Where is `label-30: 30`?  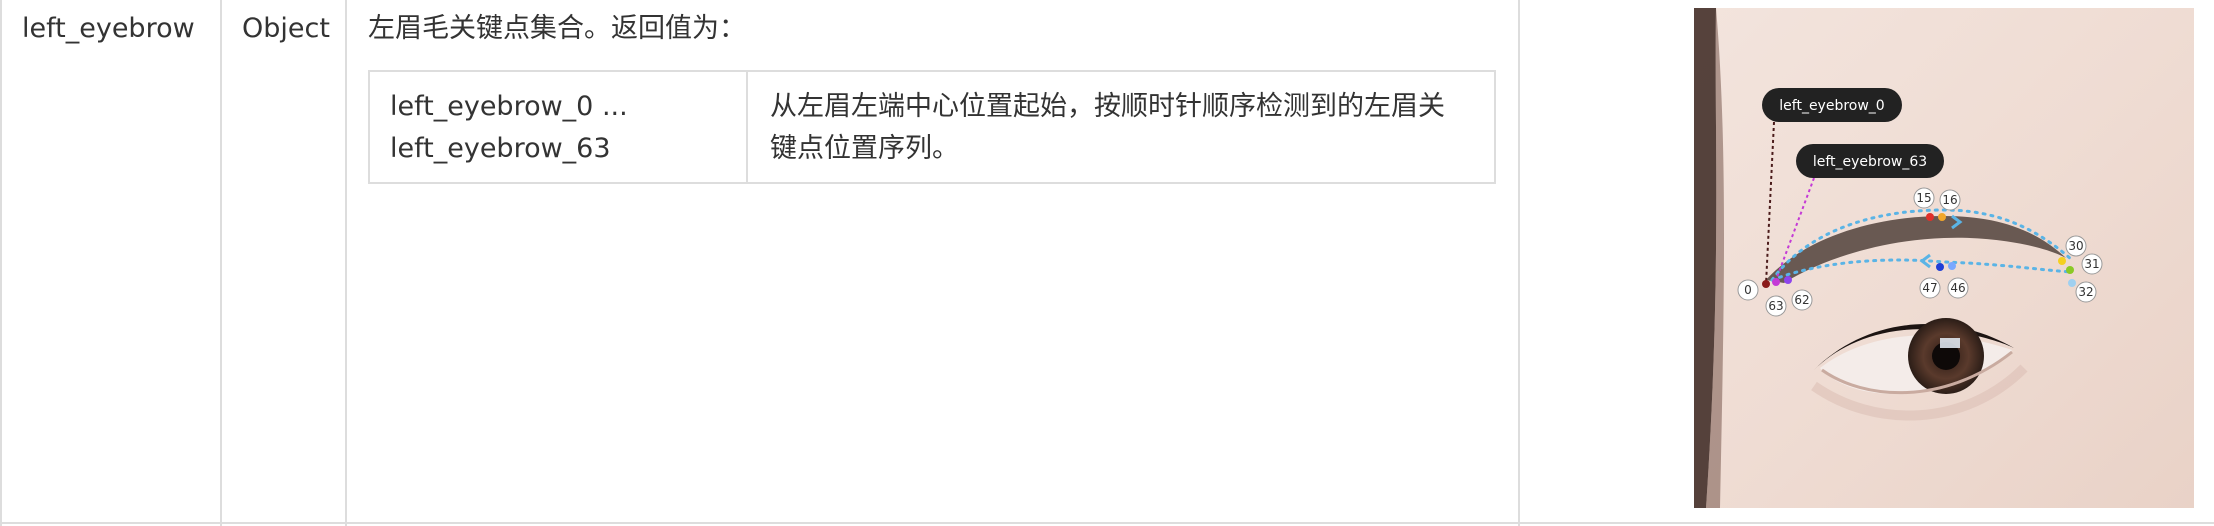
label-30: 30 is located at coordinates (2076, 246).